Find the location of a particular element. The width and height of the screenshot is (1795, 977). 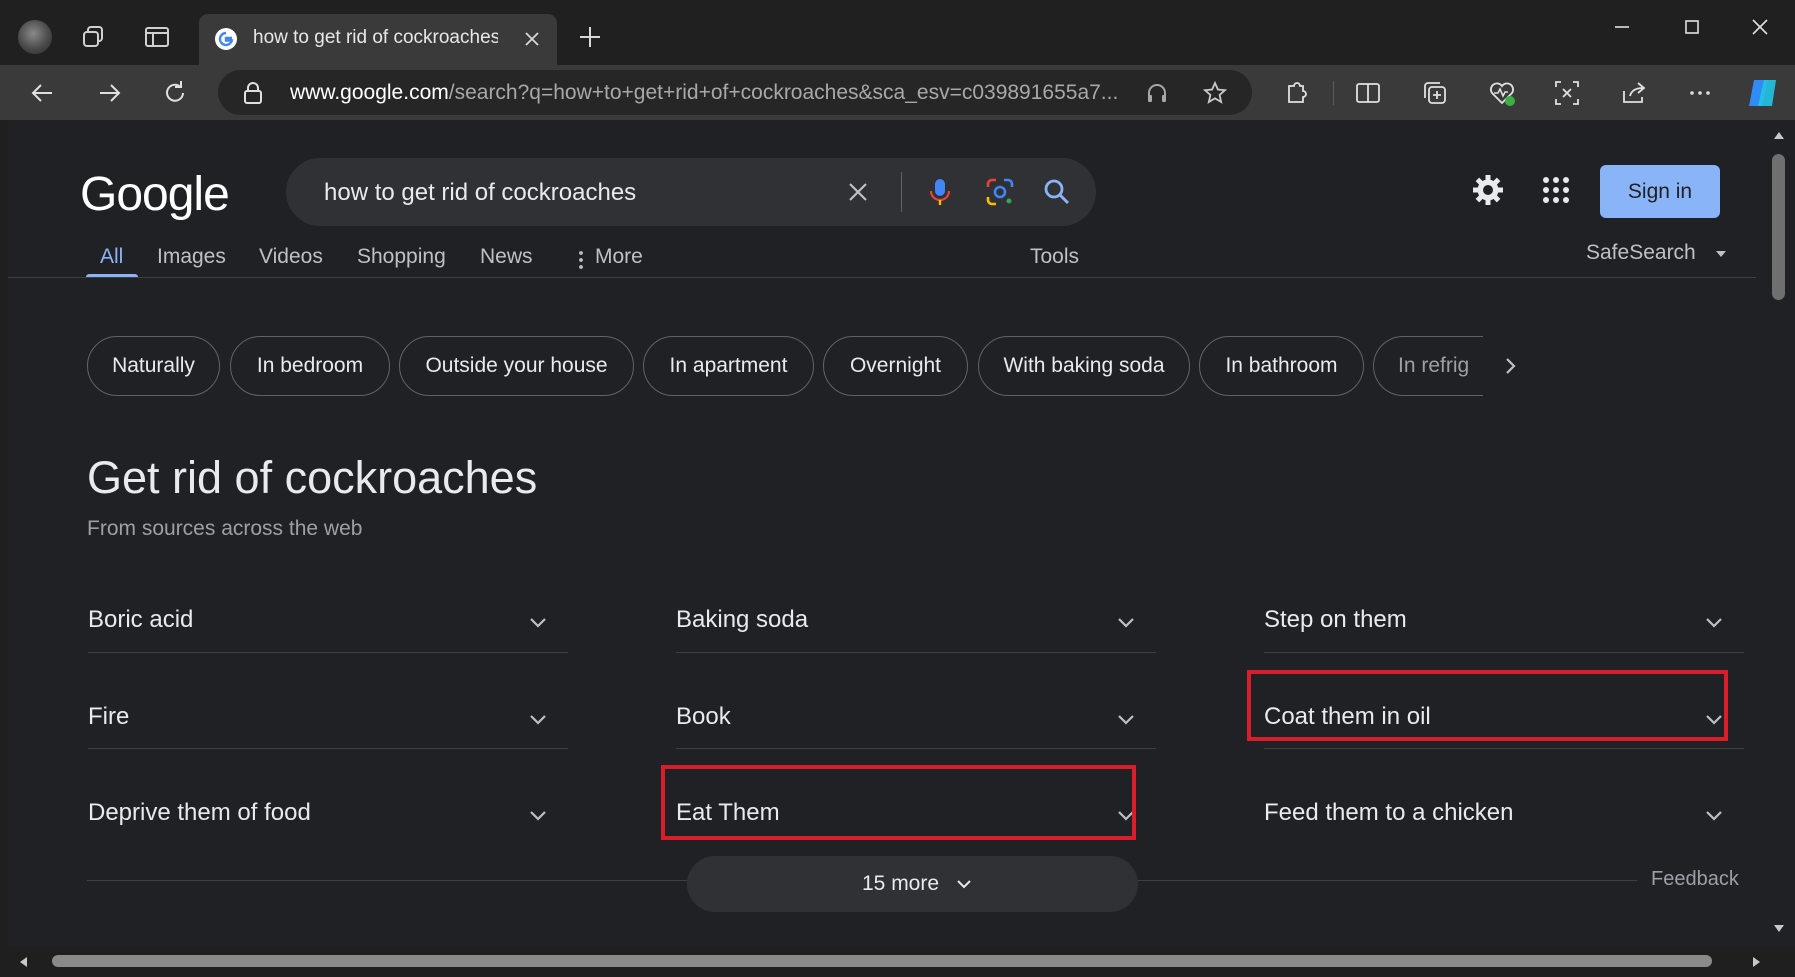

item-deprive-them-of-food: Deprive them of food is located at coordinates (328, 815).